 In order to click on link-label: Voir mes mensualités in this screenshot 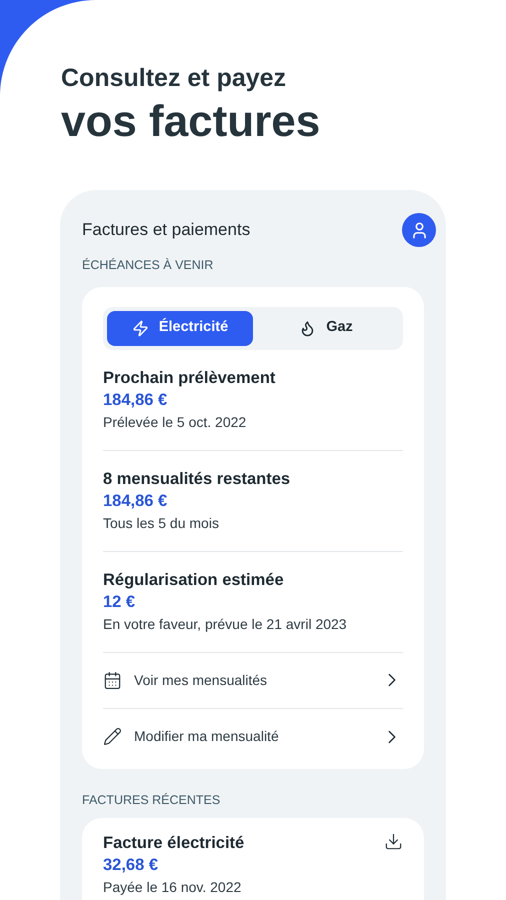, I will do `click(201, 680)`.